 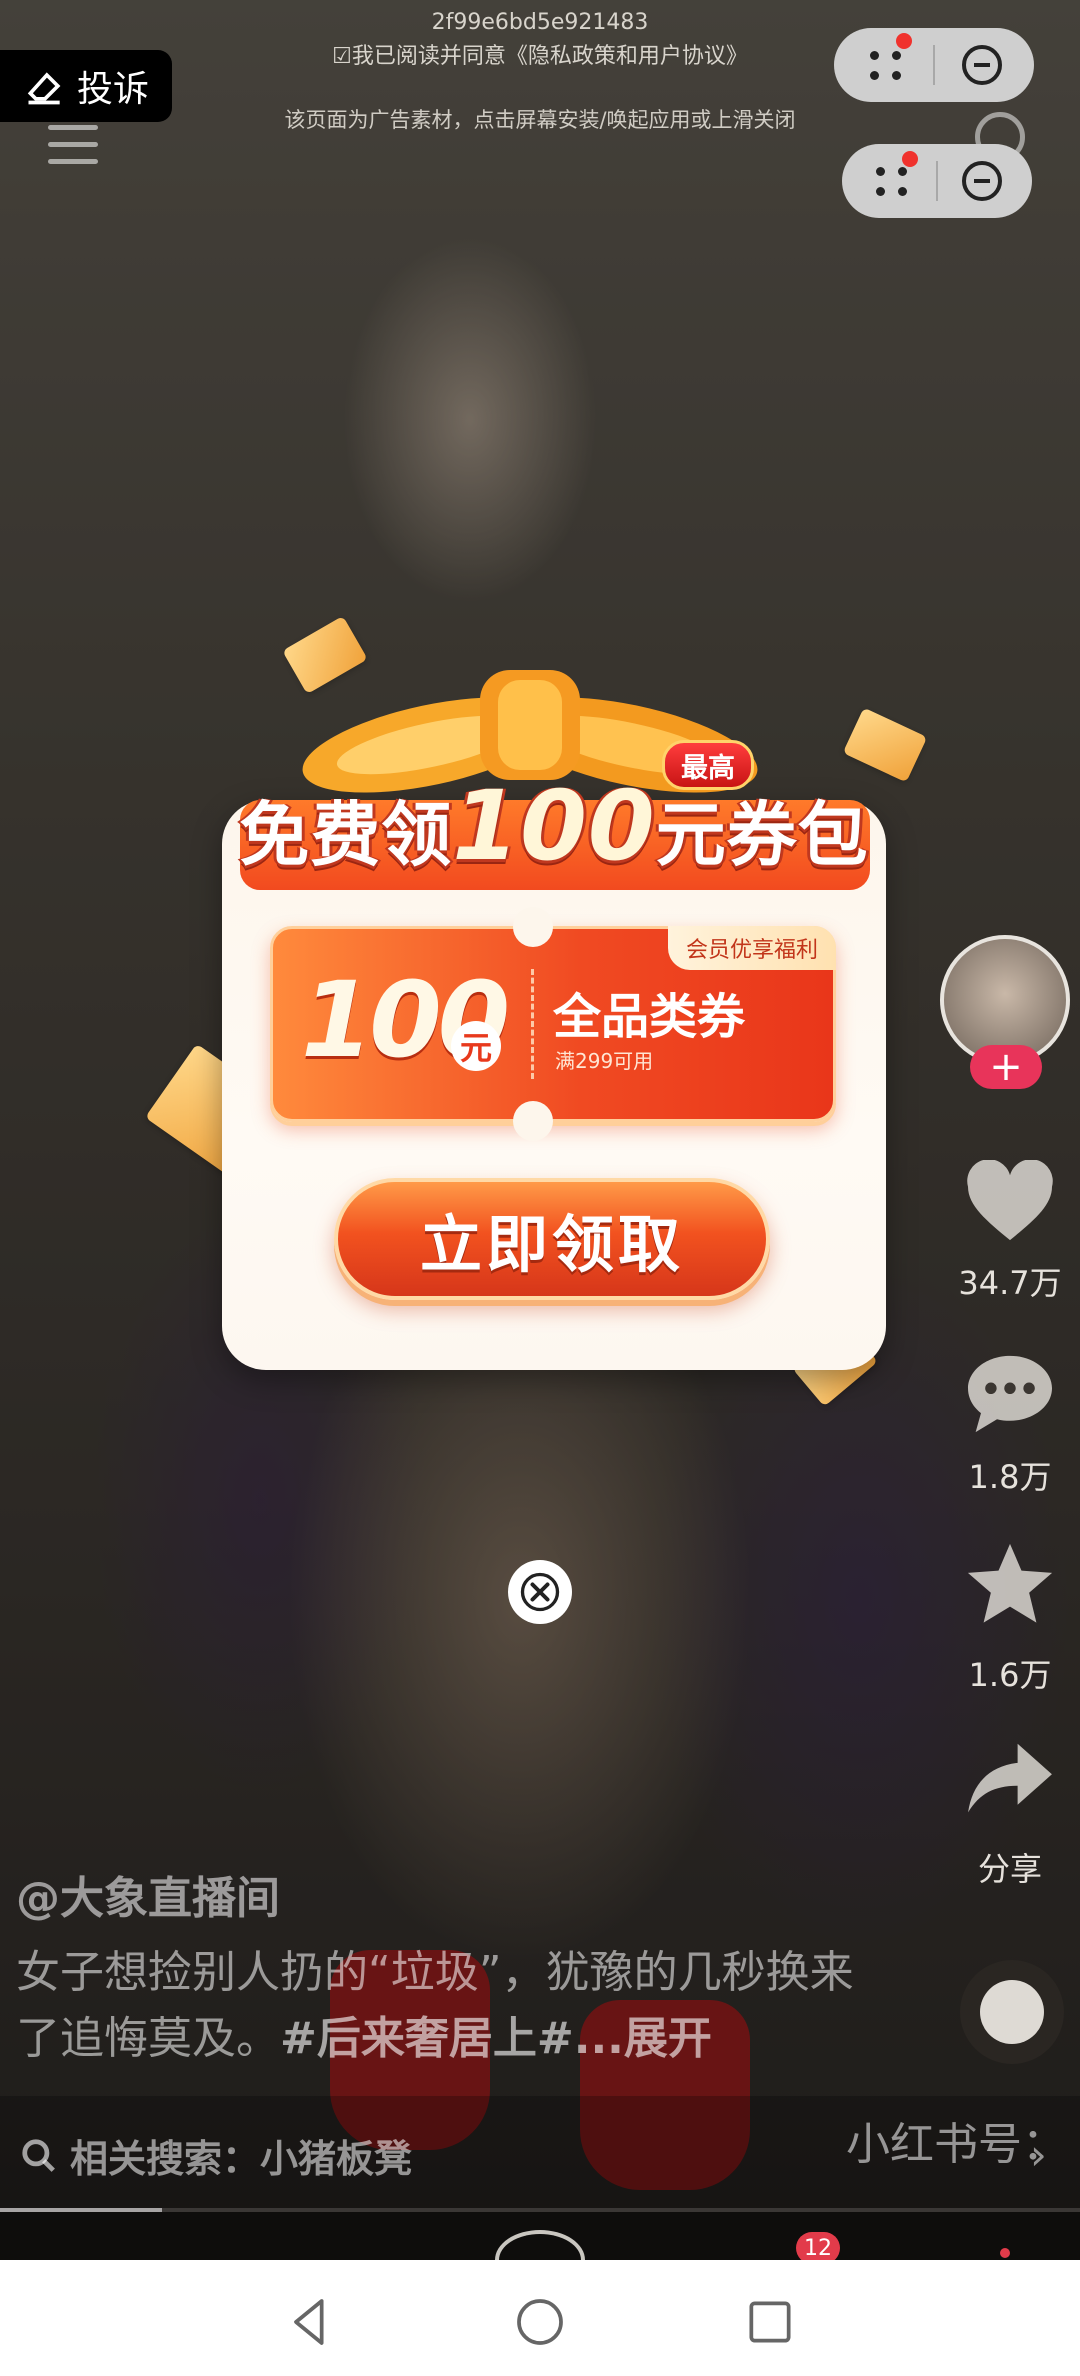 I want to click on share-icon, so click(x=1010, y=1780).